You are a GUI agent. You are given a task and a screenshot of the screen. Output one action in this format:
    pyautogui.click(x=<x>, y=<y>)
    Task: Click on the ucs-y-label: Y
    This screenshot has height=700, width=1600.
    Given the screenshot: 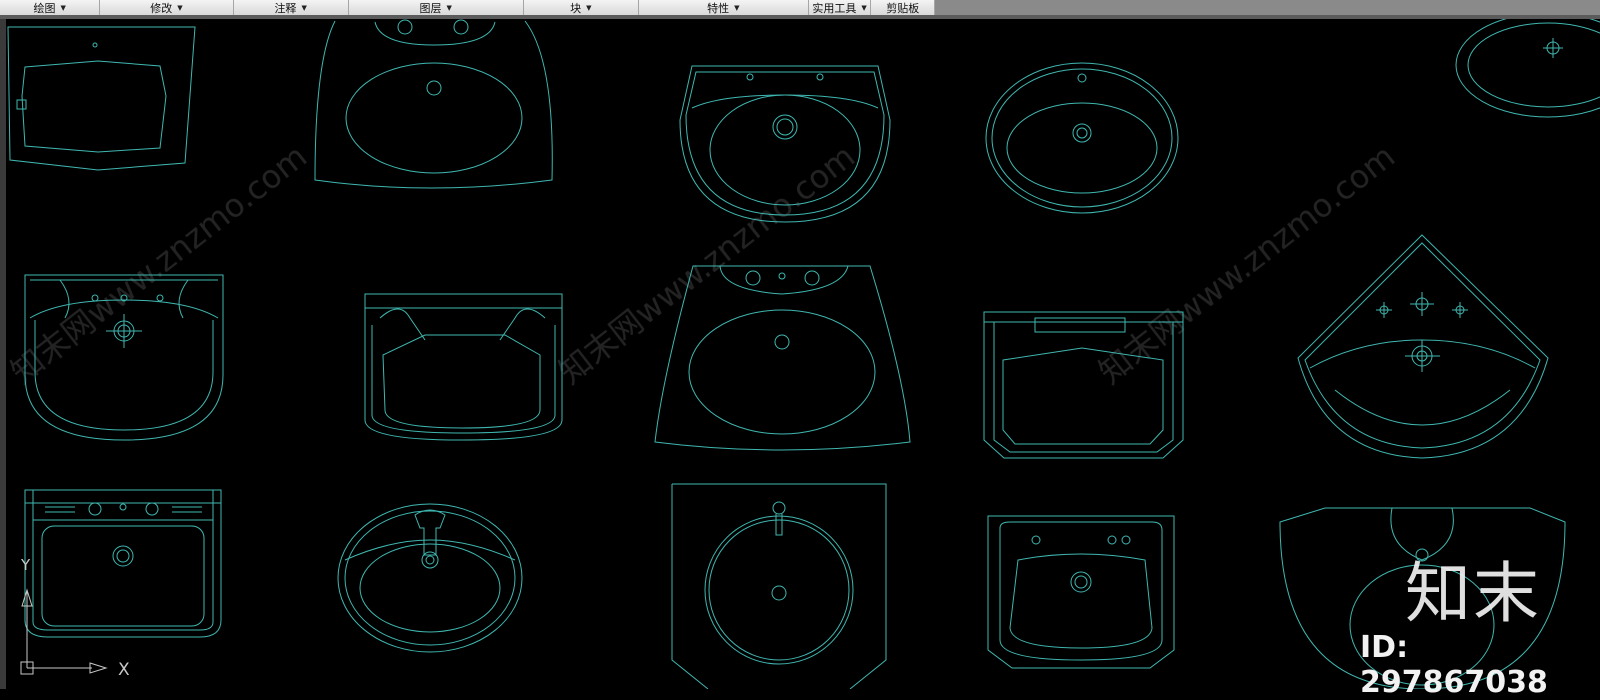 What is the action you would take?
    pyautogui.click(x=25, y=565)
    